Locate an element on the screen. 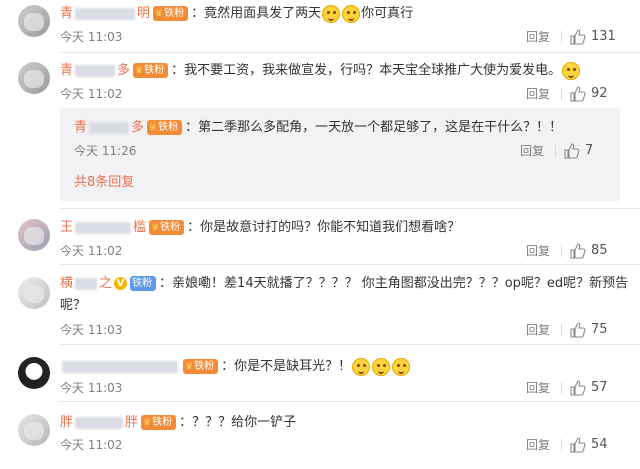 The width and height of the screenshot is (640, 469). fan-badge: 铁粉 is located at coordinates (143, 283).